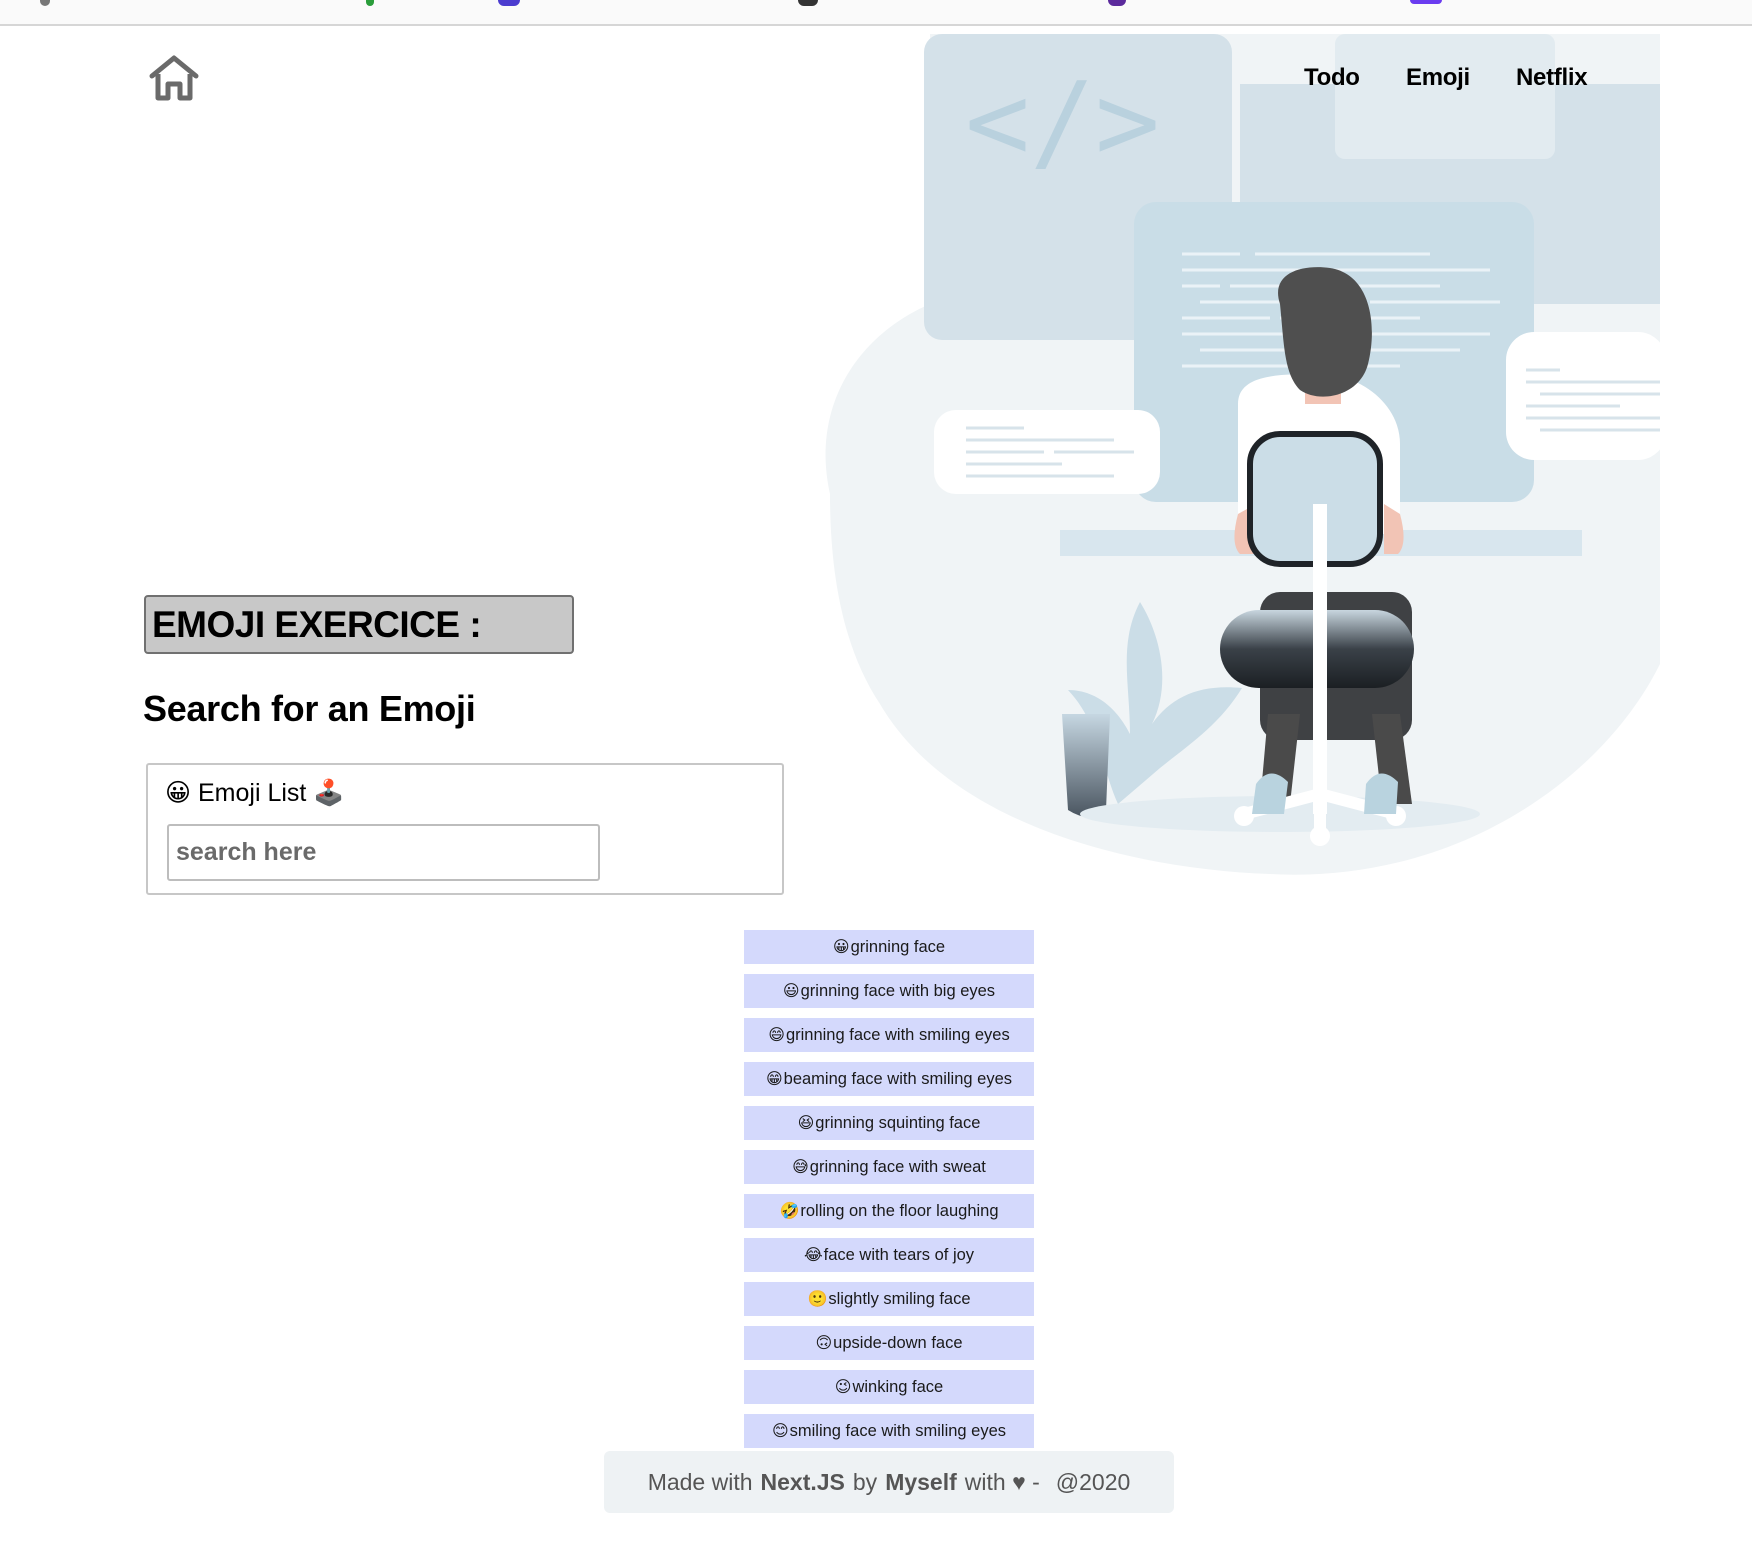  Describe the element at coordinates (817, 1299) in the screenshot. I see `emoji-glyph: 🙂` at that location.